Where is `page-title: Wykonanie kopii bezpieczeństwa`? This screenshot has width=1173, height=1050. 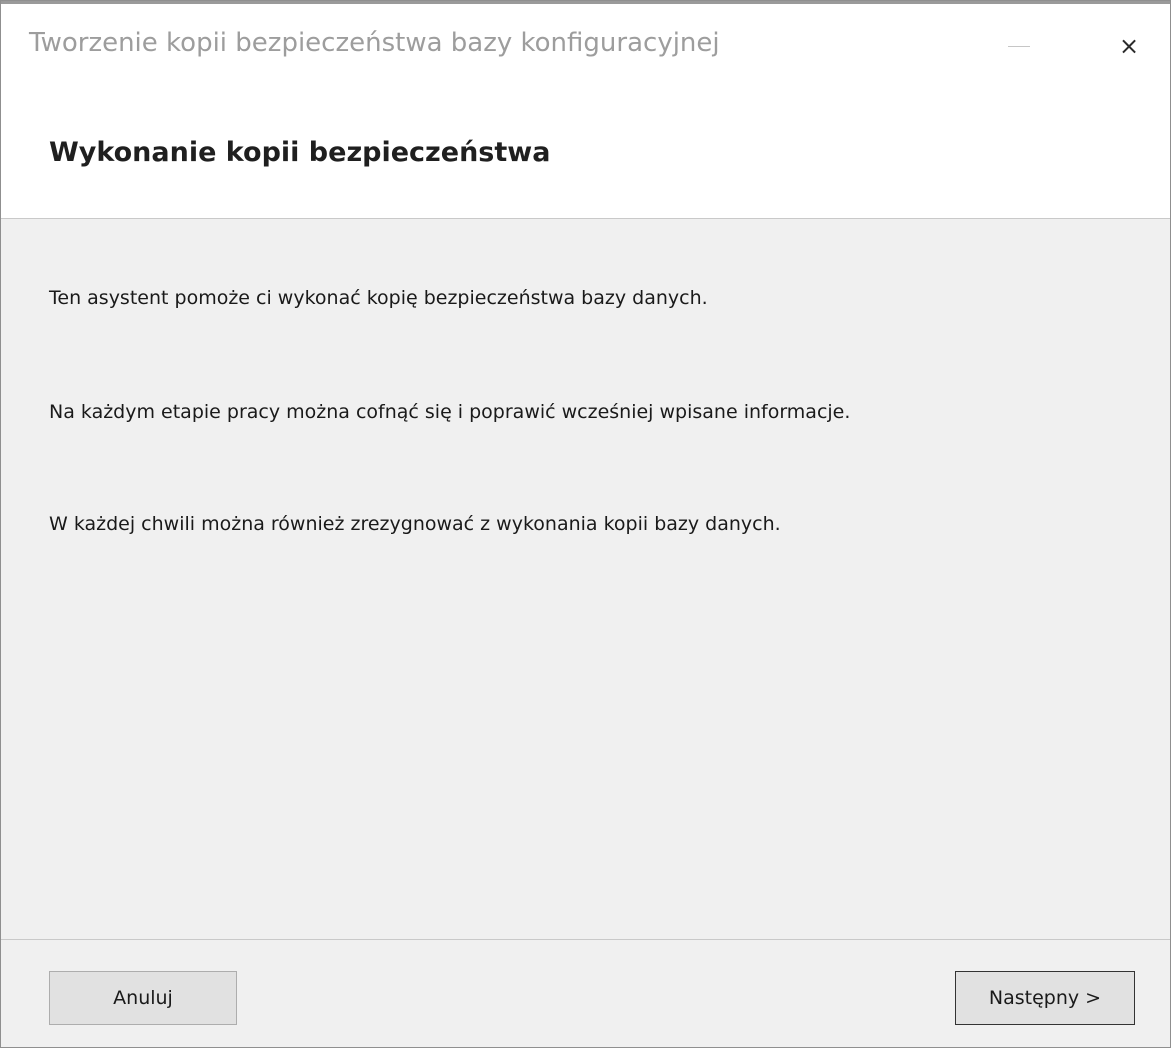
page-title: Wykonanie kopii bezpieczeństwa is located at coordinates (300, 152).